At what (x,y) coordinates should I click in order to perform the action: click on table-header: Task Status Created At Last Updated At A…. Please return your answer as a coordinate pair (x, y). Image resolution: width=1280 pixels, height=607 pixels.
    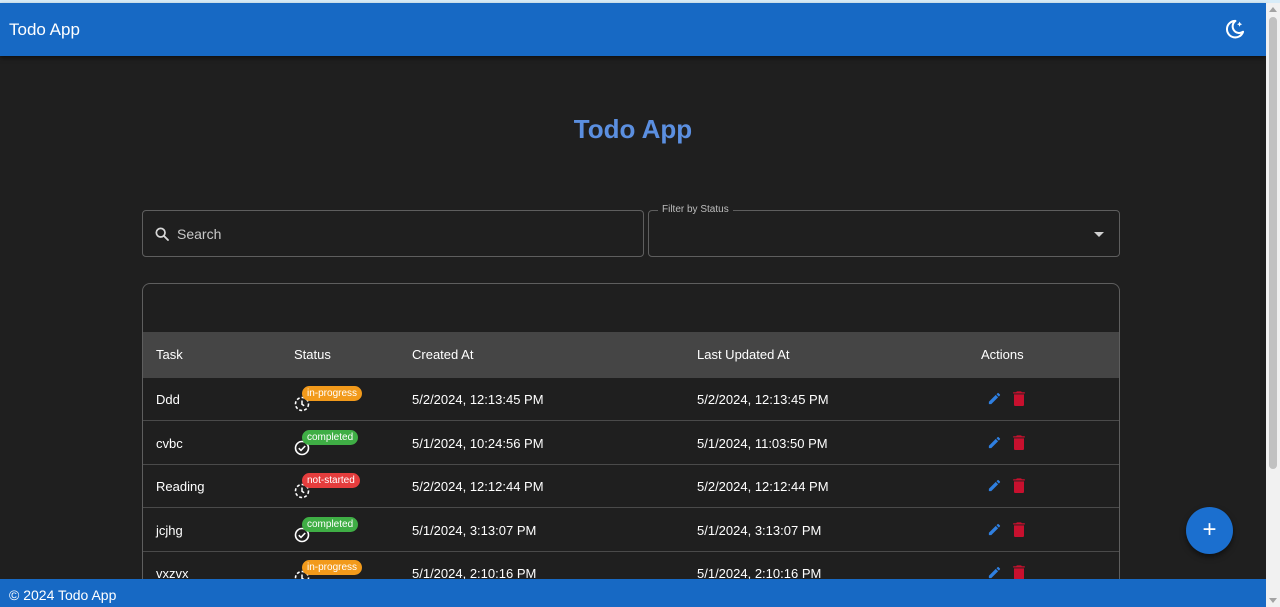
    Looking at the image, I should click on (631, 355).